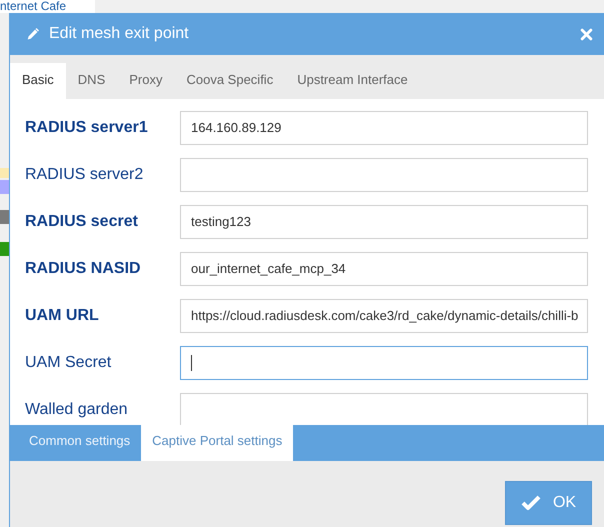 Image resolution: width=604 pixels, height=527 pixels. What do you see at coordinates (77, 409) in the screenshot?
I see `field-label: Walled garden` at bounding box center [77, 409].